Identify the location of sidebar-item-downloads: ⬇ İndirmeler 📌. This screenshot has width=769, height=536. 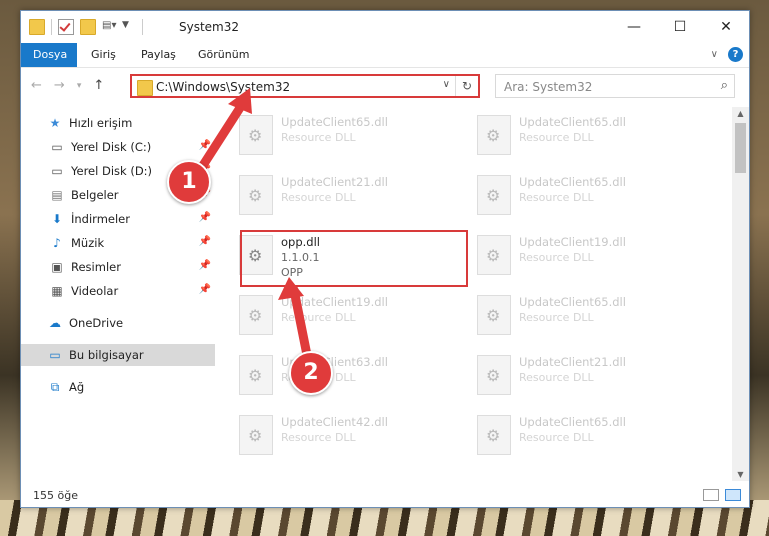
(118, 219).